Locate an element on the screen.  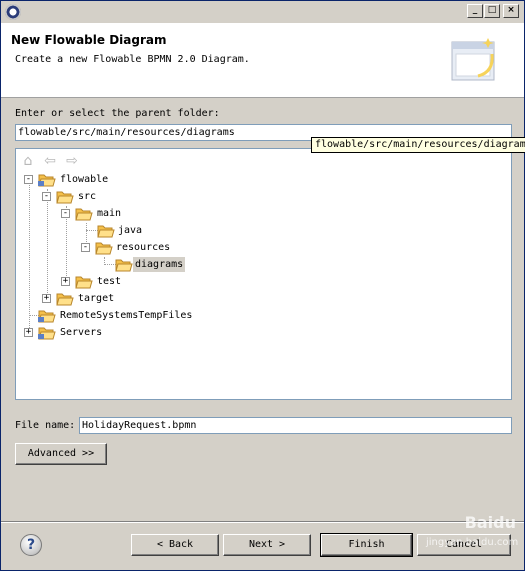
tree-node-target: target is located at coordinates (96, 298).